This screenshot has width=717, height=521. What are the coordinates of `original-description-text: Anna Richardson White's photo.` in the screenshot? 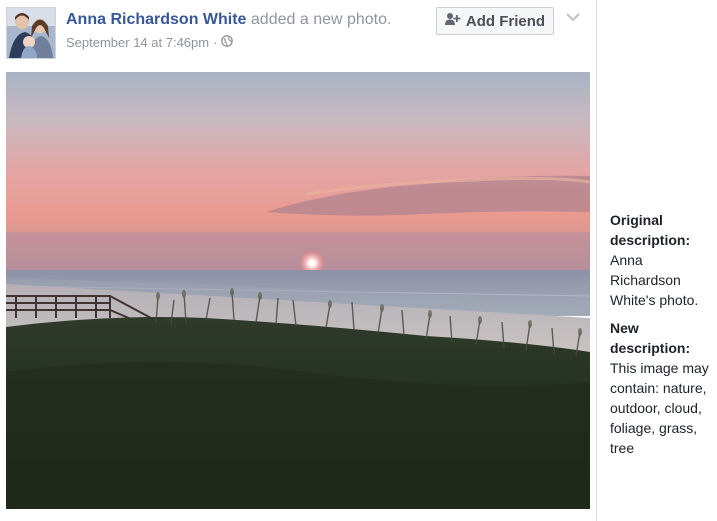 It's located at (654, 280).